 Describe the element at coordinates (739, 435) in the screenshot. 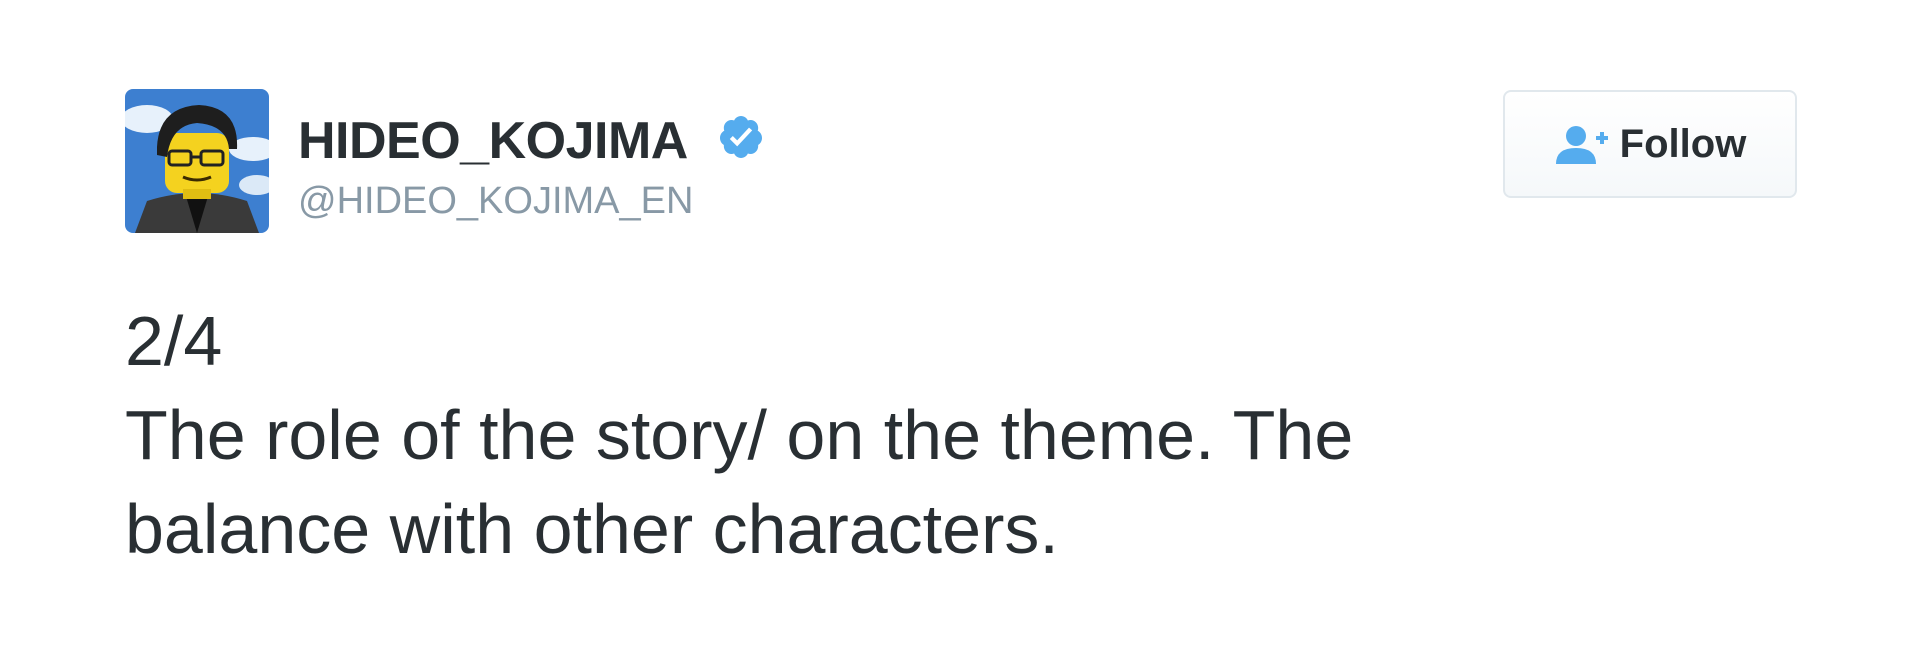

I see `tweet-text-line: The role of the story/ on the theme. The` at that location.